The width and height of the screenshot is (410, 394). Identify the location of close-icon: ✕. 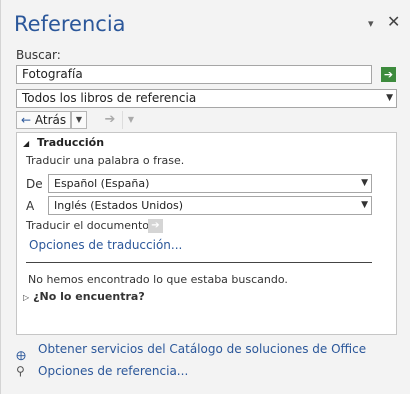
(393, 21).